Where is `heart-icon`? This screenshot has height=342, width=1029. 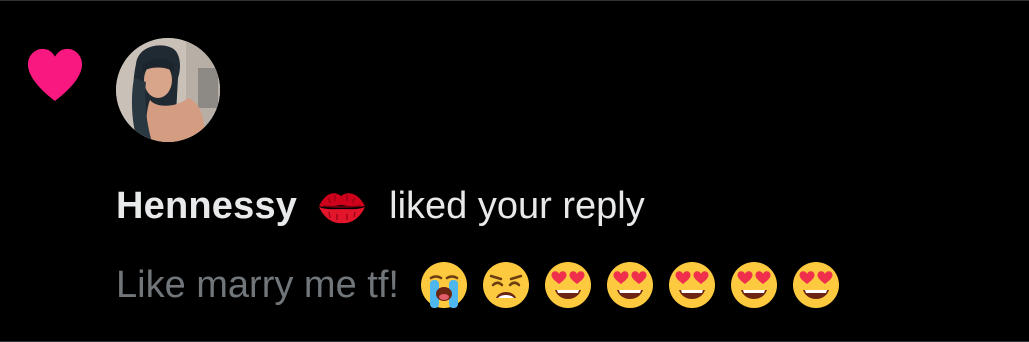 heart-icon is located at coordinates (55, 75).